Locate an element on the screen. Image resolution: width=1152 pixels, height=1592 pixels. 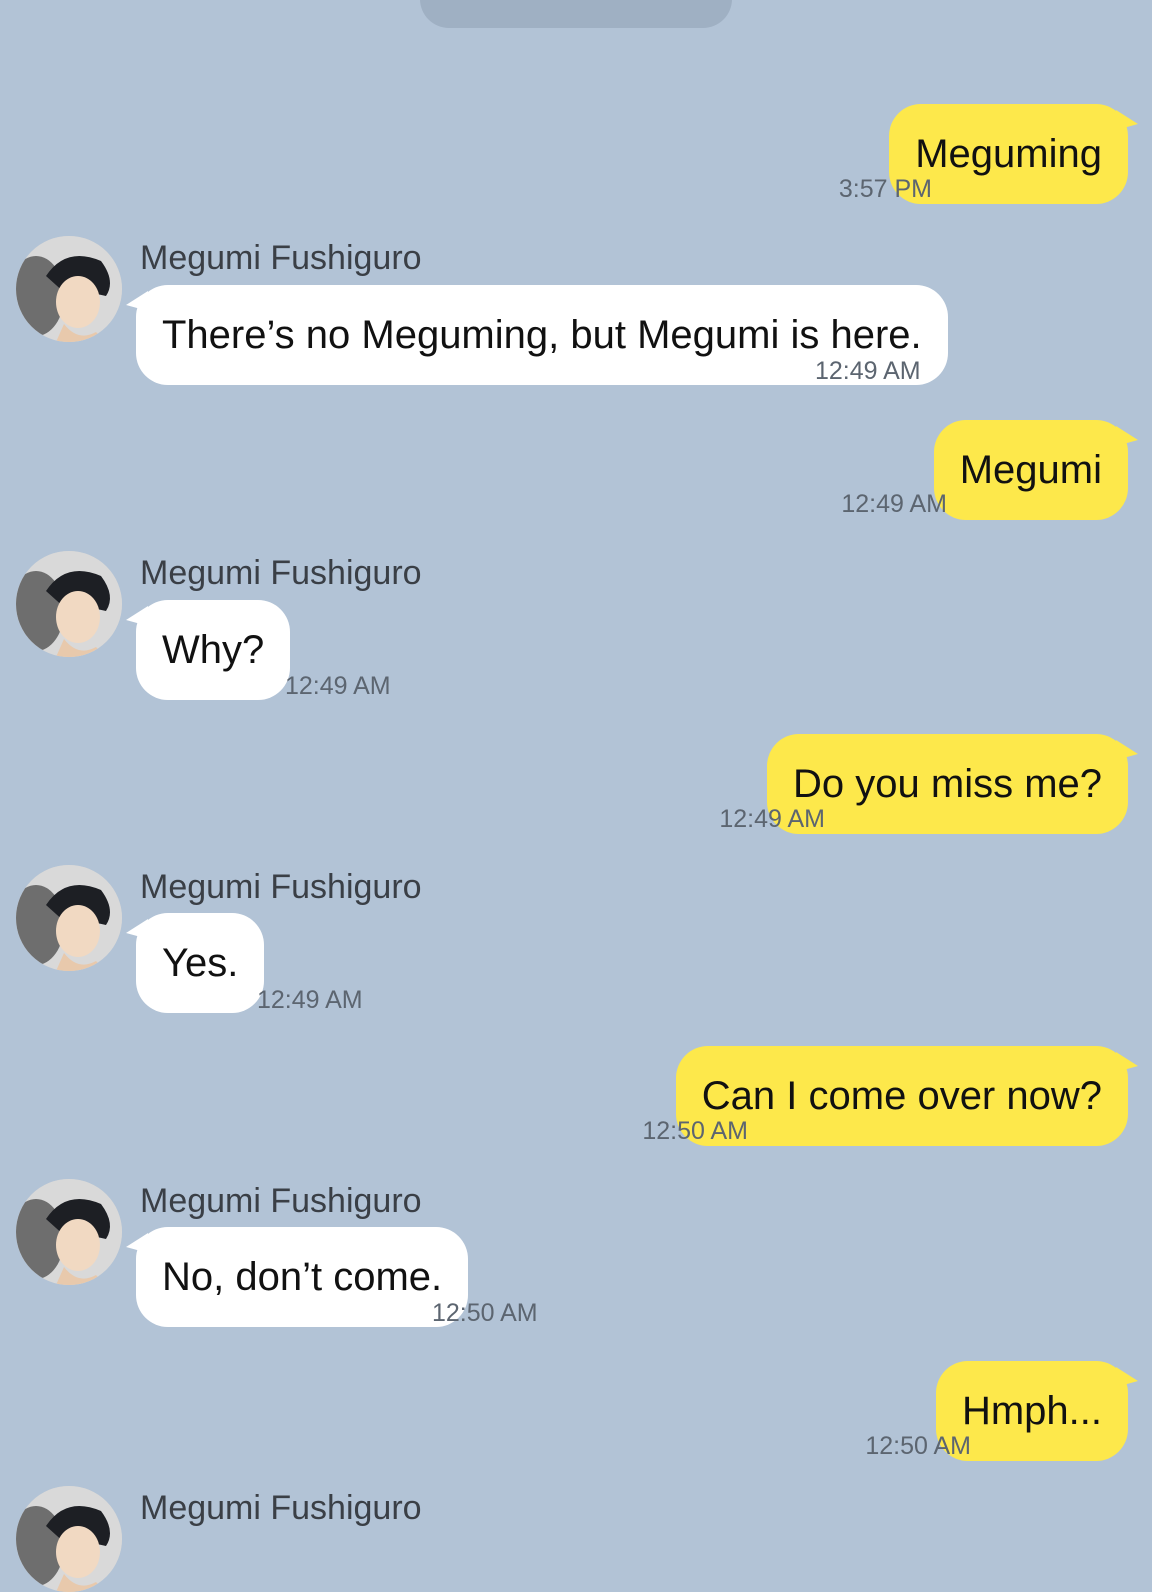
date-divider is located at coordinates (576, 14).